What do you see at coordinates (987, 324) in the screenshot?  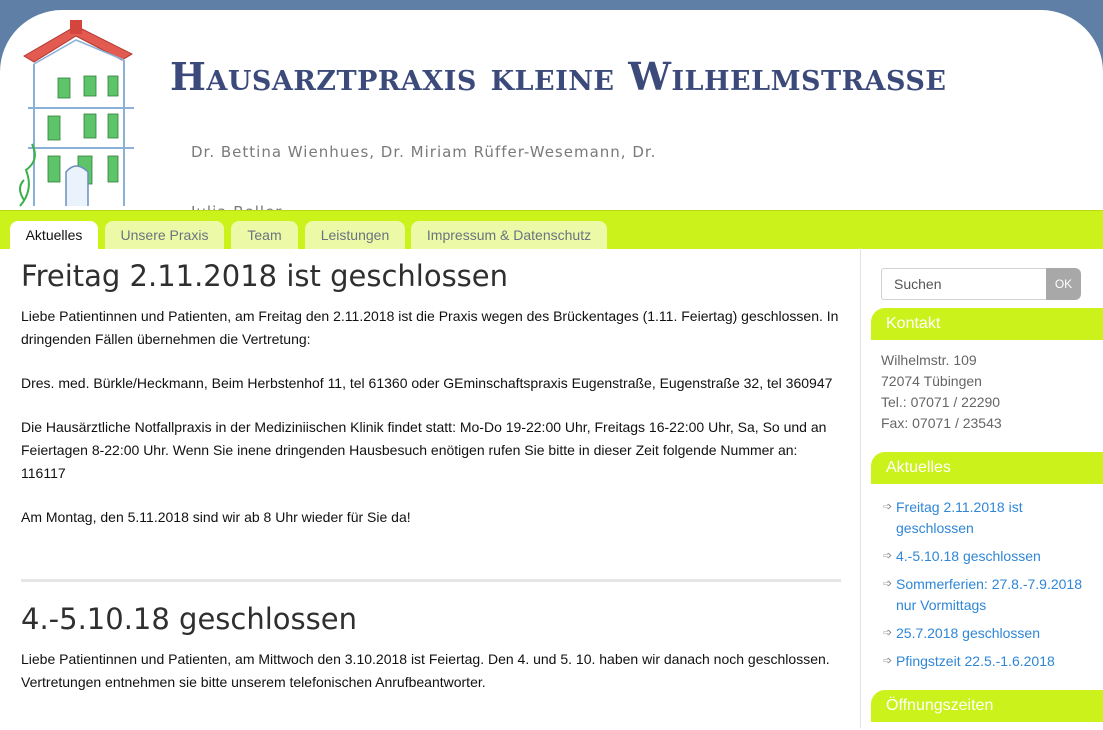 I see `widget-title-kontakt: Kontakt` at bounding box center [987, 324].